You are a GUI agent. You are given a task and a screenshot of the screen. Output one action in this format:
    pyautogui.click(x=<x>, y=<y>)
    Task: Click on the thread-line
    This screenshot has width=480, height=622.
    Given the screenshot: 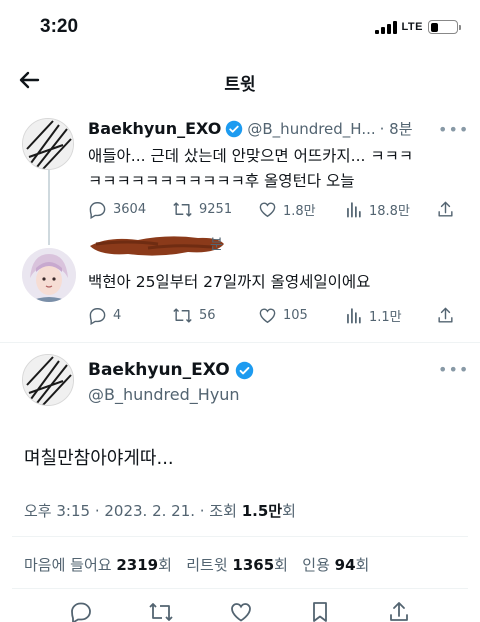 What is the action you would take?
    pyautogui.click(x=49, y=205)
    